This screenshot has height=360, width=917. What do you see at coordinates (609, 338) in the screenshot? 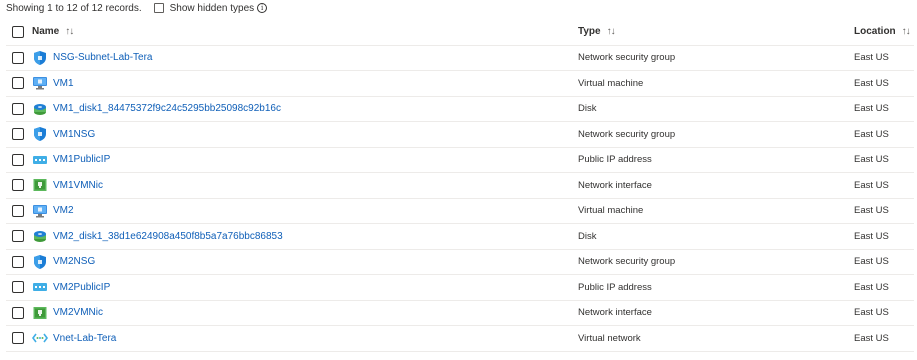
I see `resource-type: Virtual network` at bounding box center [609, 338].